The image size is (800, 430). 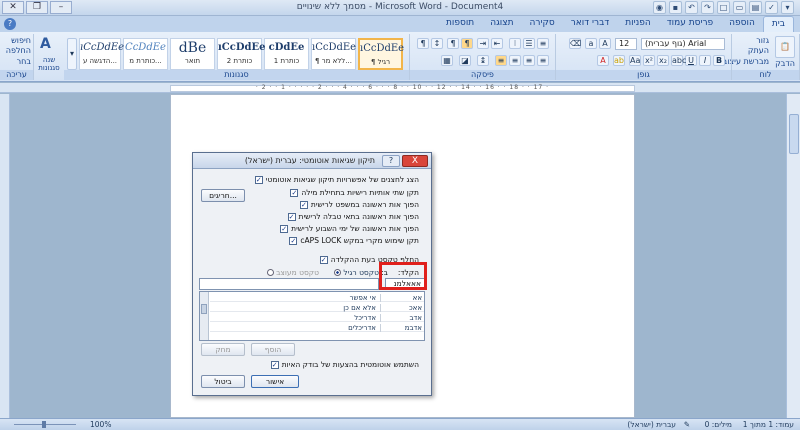 What do you see at coordinates (356, 272) in the screenshot?
I see `plain-text-radio: טקסט רגיל` at bounding box center [356, 272].